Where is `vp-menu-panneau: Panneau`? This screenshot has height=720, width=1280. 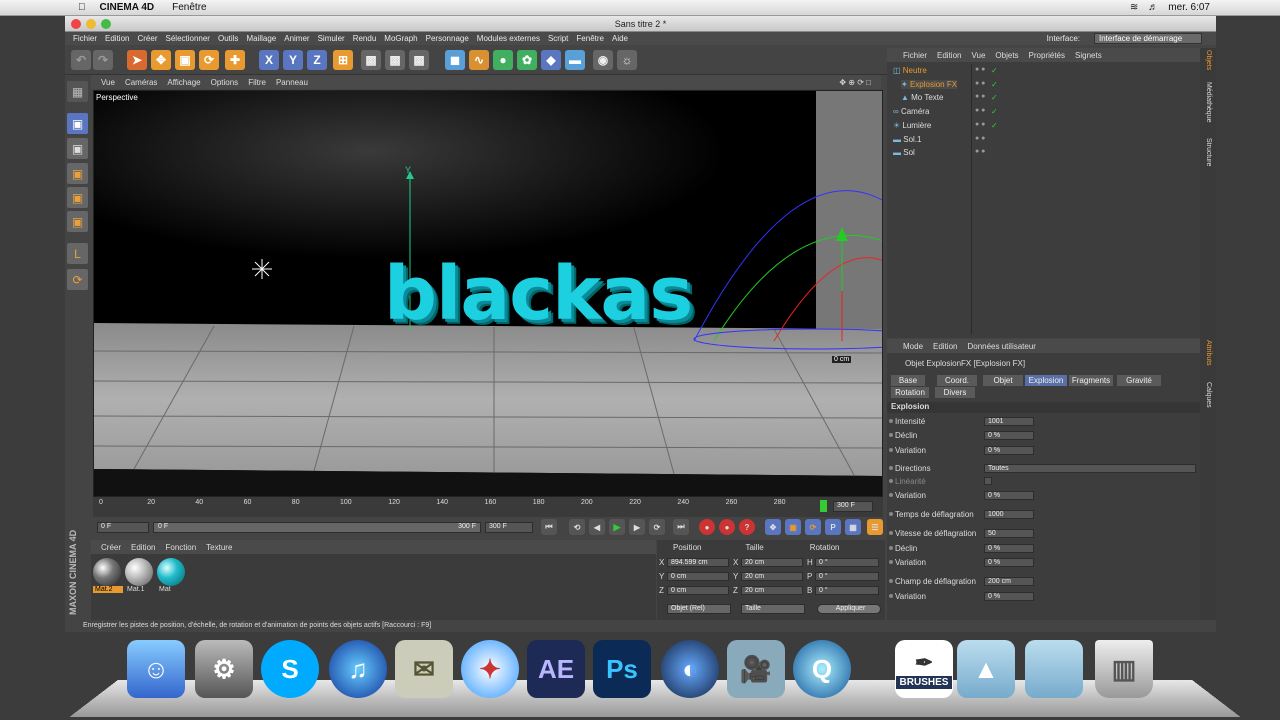 vp-menu-panneau: Panneau is located at coordinates (292, 82).